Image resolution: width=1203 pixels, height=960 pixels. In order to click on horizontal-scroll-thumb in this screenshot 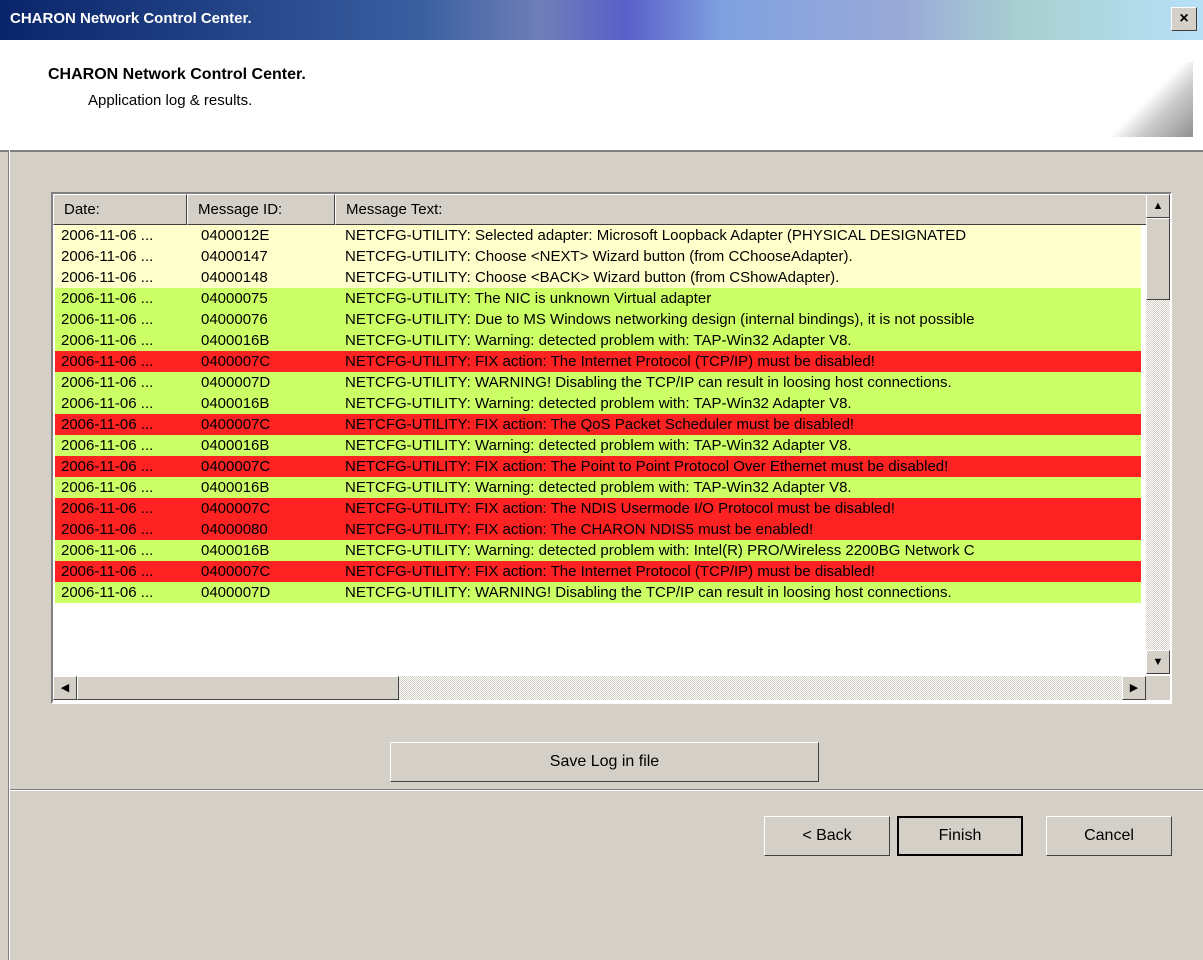, I will do `click(238, 688)`.